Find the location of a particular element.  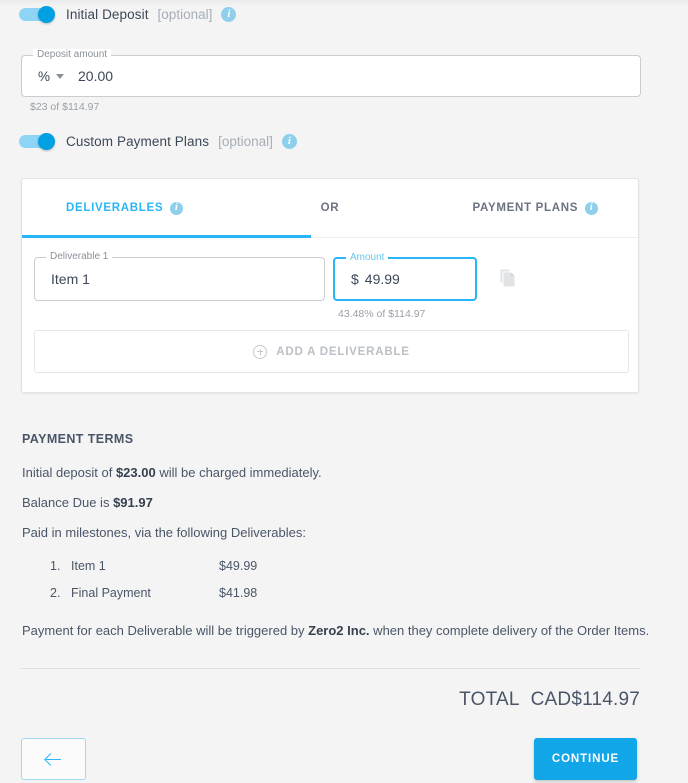

order-total: TOTAL CAD$114.97 is located at coordinates (549, 700).